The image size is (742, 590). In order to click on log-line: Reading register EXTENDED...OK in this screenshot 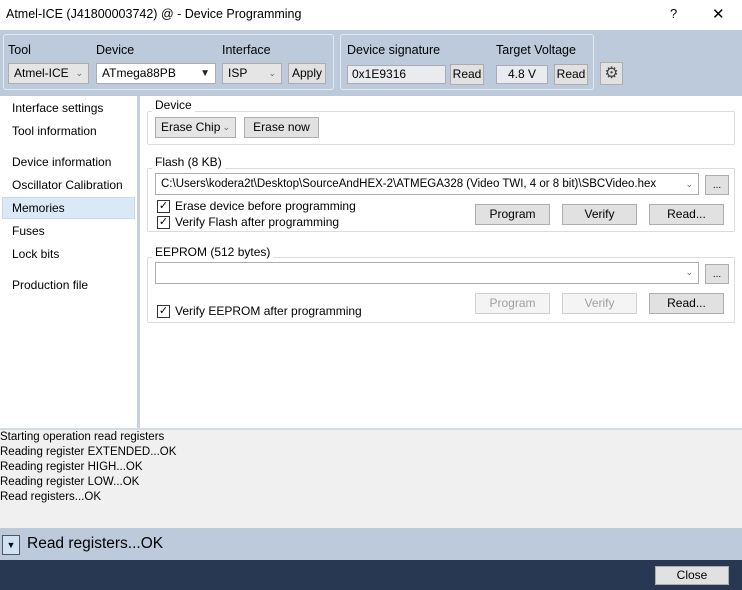, I will do `click(88, 452)`.